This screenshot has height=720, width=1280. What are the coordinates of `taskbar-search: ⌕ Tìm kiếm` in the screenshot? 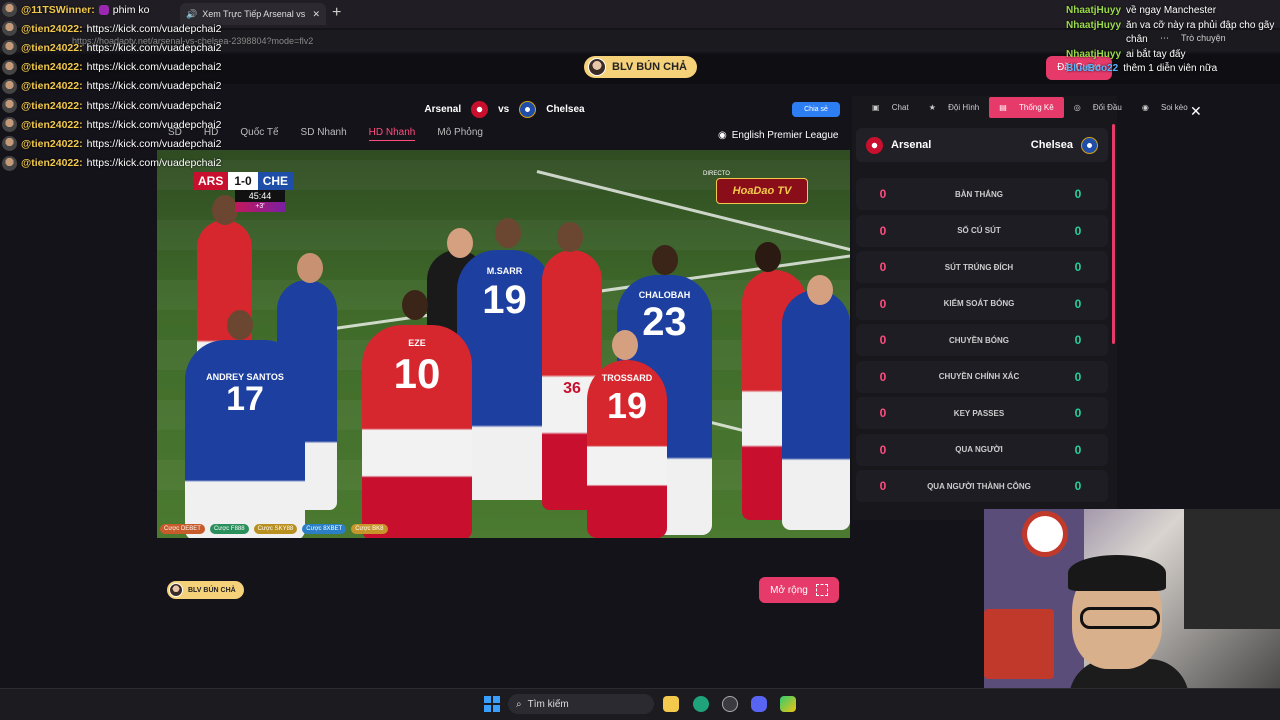 It's located at (581, 704).